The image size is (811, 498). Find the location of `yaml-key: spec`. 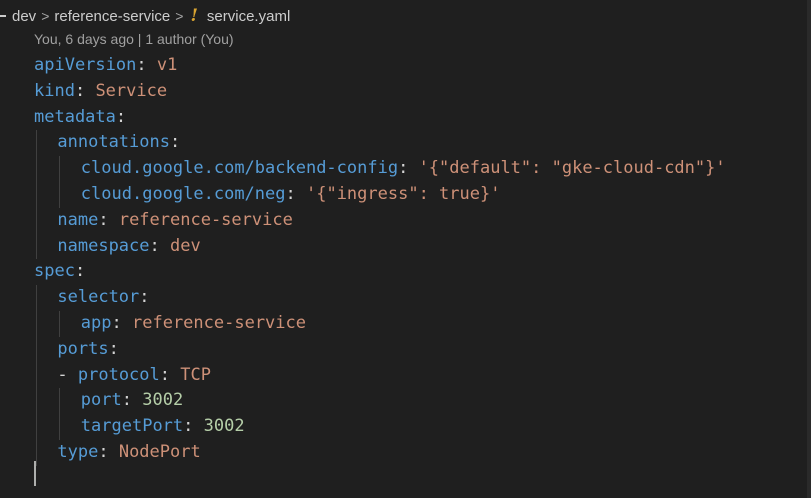

yaml-key: spec is located at coordinates (54, 271).